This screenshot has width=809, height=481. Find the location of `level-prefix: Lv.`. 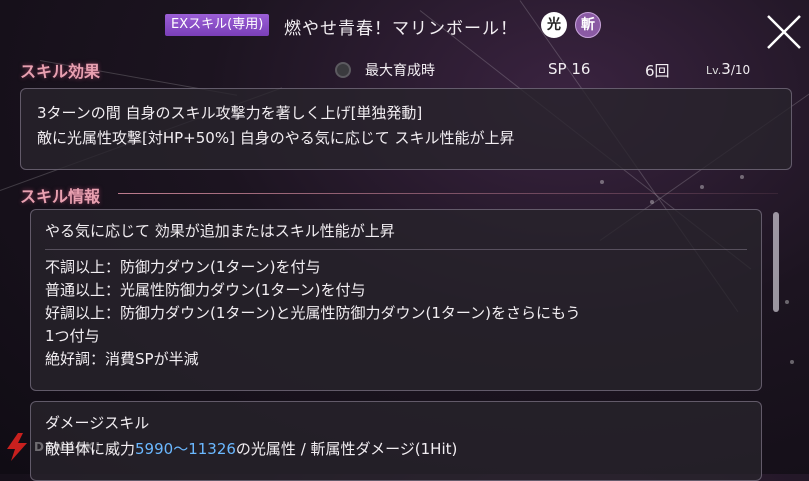

level-prefix: Lv. is located at coordinates (714, 70).